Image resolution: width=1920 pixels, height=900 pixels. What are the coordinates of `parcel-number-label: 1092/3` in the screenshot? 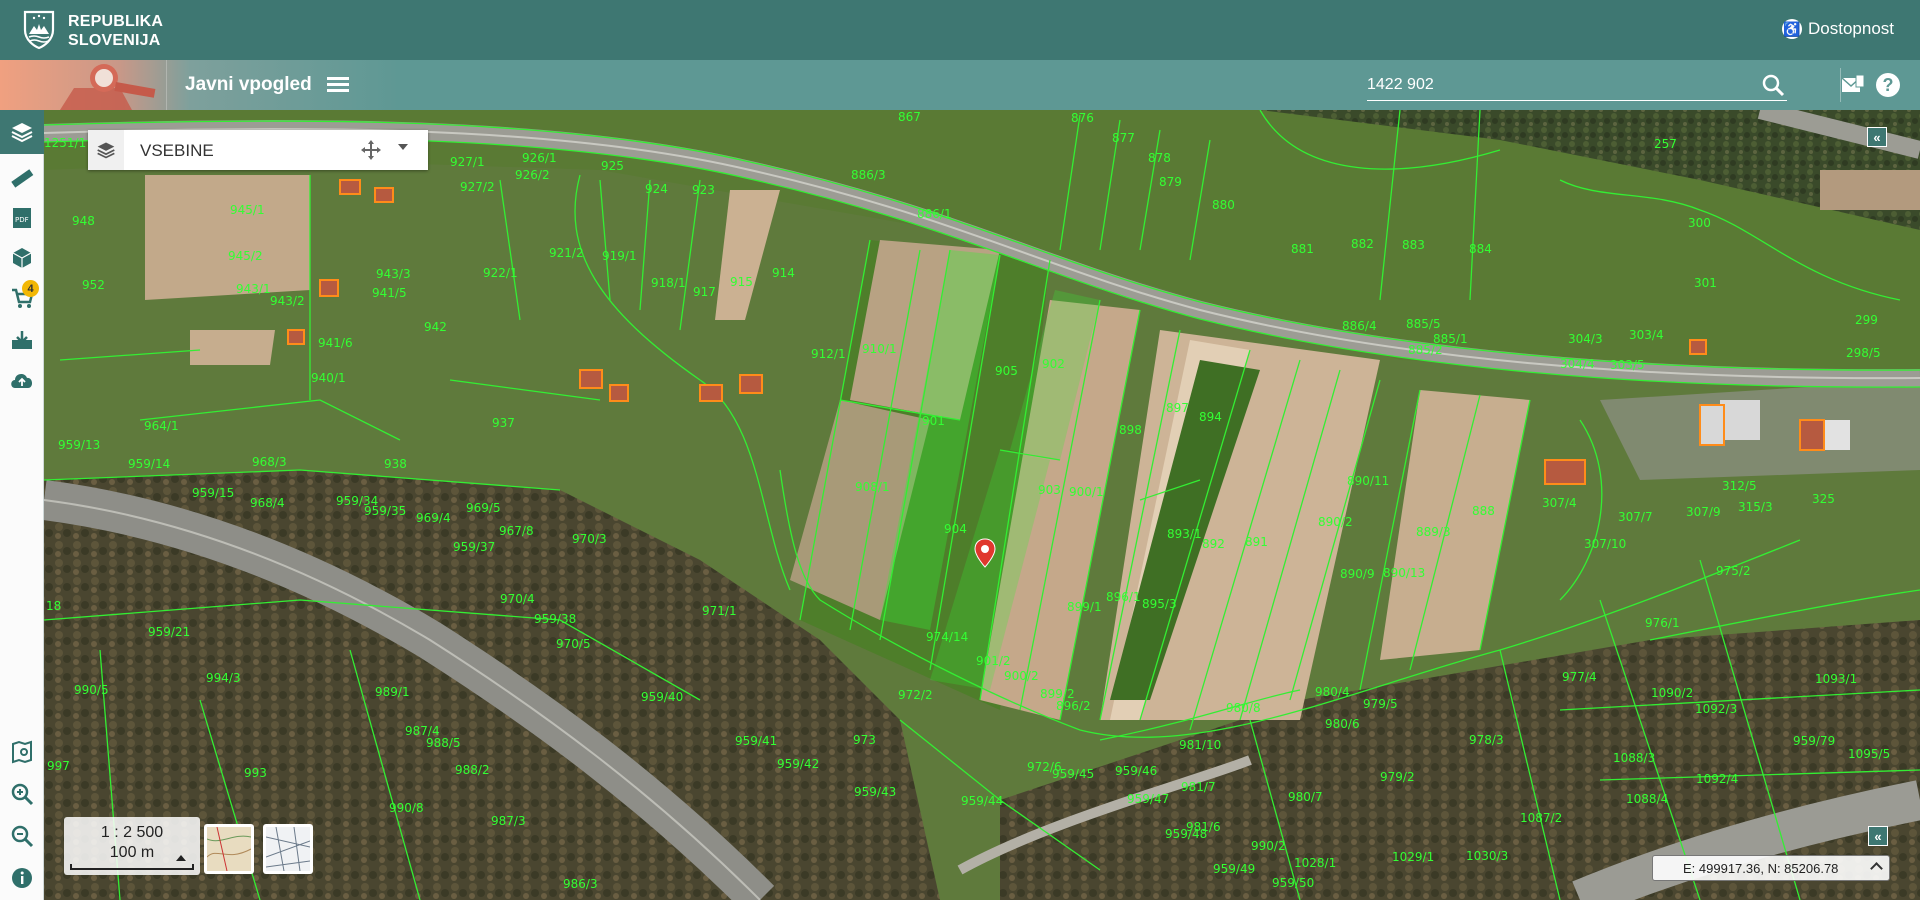 It's located at (1716, 709).